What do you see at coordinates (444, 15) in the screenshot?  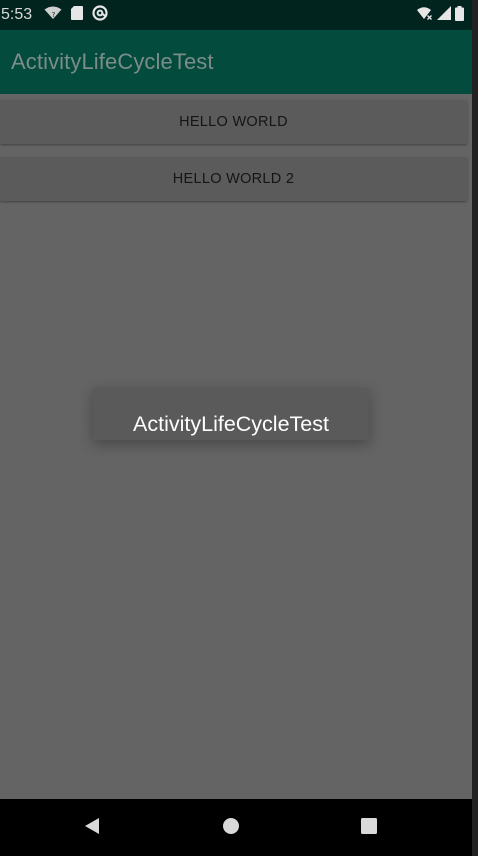 I see `cell-signal-icon` at bounding box center [444, 15].